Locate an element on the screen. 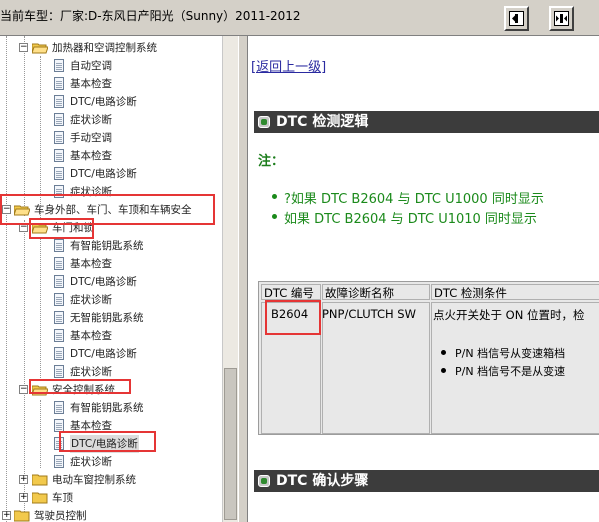  tree-item-doc: 手动空调 is located at coordinates (111, 138).